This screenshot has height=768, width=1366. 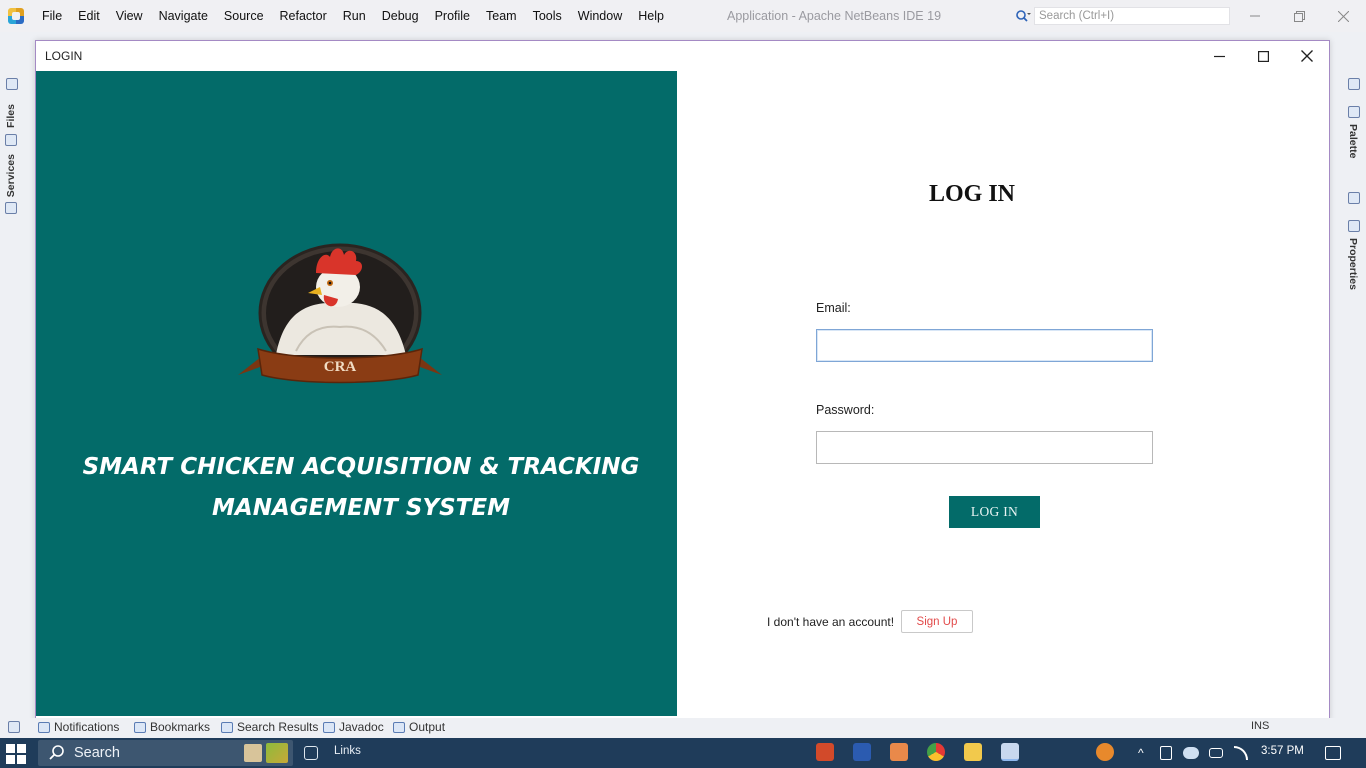 What do you see at coordinates (89, 16) in the screenshot?
I see `menu-edit: Edit` at bounding box center [89, 16].